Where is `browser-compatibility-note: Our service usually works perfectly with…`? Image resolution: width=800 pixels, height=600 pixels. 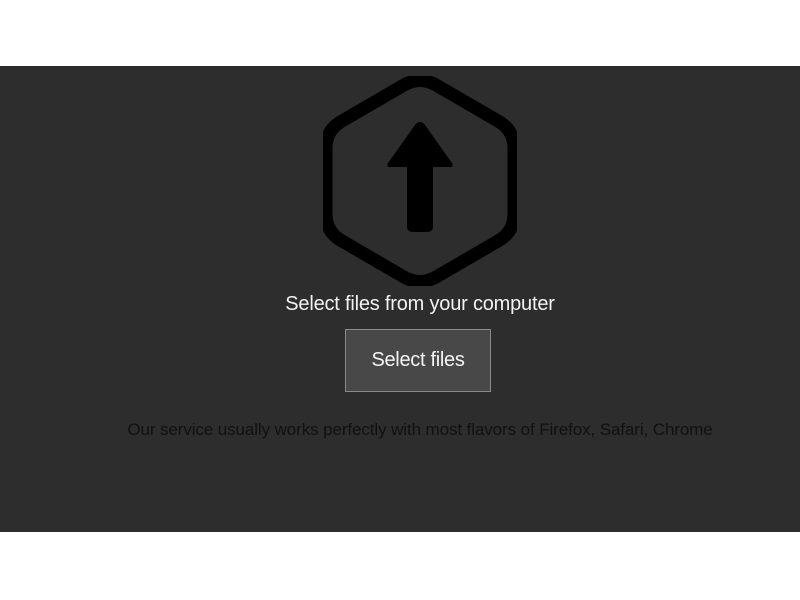 browser-compatibility-note: Our service usually works perfectly with… is located at coordinates (420, 429).